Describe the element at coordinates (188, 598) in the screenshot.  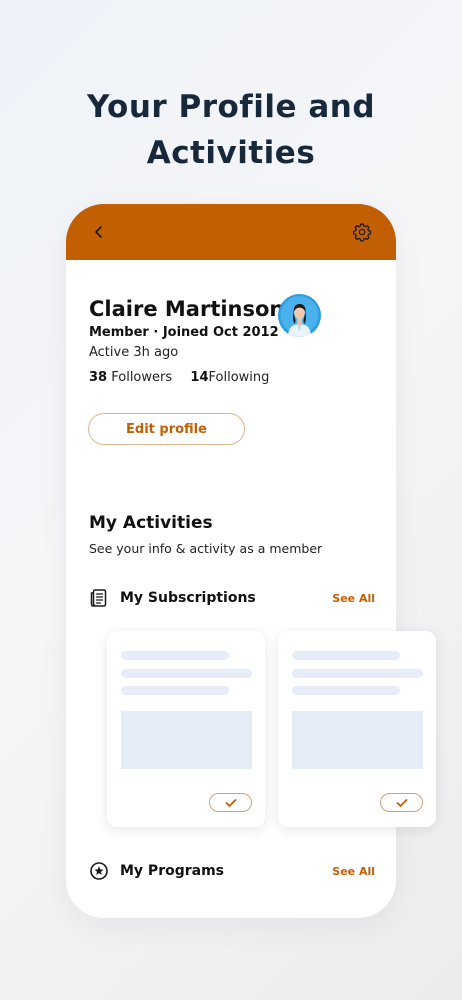
I see `subscriptions-label: My Subscriptions` at that location.